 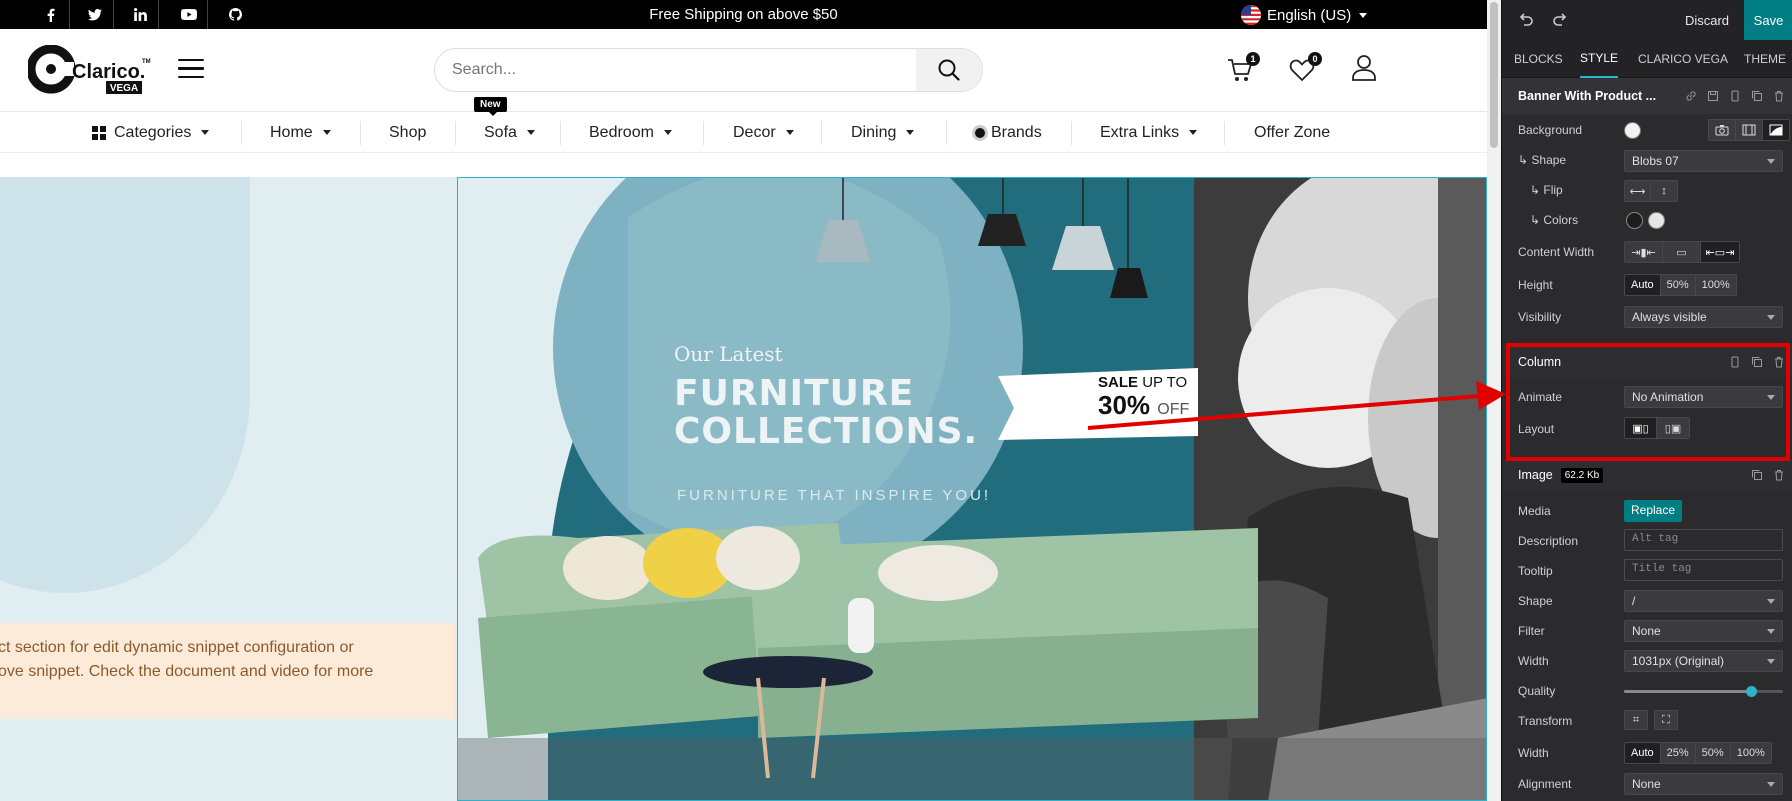 I want to click on description-input: Alt tag, so click(x=1703, y=540).